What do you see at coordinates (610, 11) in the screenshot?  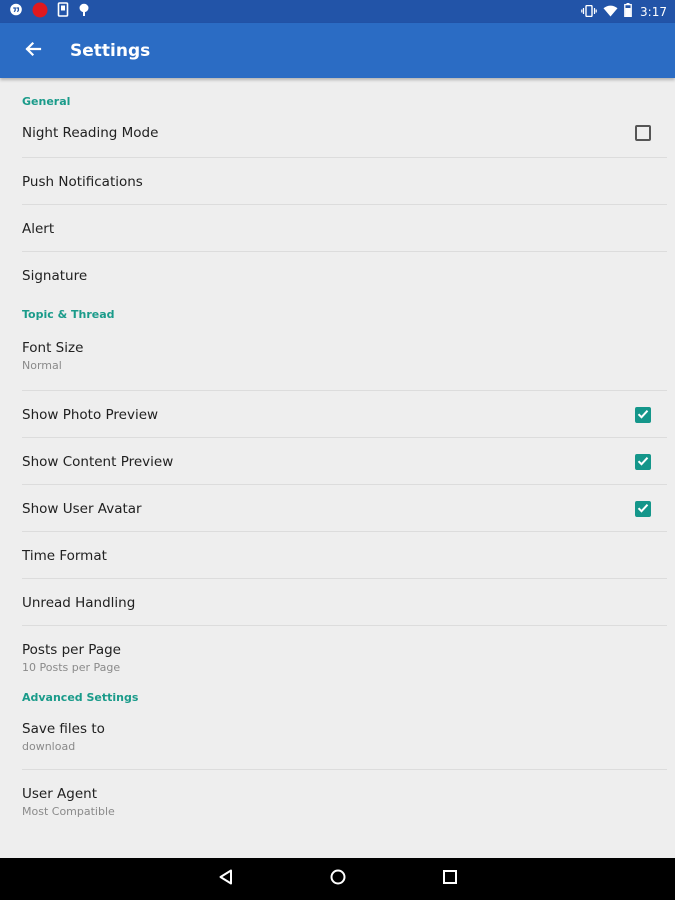 I see `wifi-icon` at bounding box center [610, 11].